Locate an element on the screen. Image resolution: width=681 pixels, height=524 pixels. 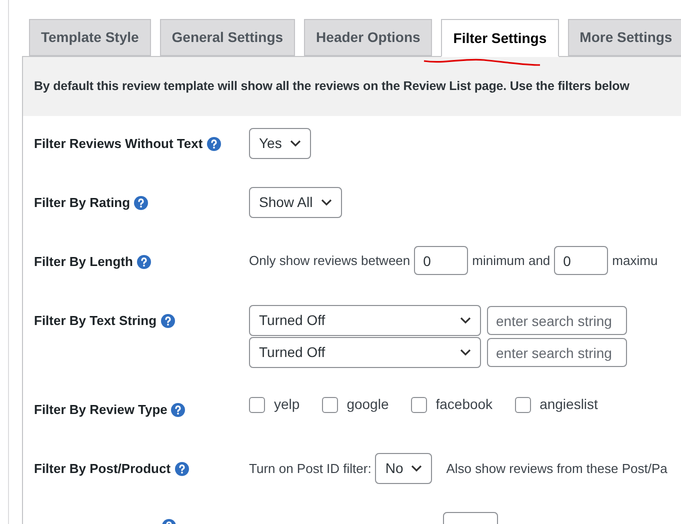
tab: Header Options is located at coordinates (368, 37).